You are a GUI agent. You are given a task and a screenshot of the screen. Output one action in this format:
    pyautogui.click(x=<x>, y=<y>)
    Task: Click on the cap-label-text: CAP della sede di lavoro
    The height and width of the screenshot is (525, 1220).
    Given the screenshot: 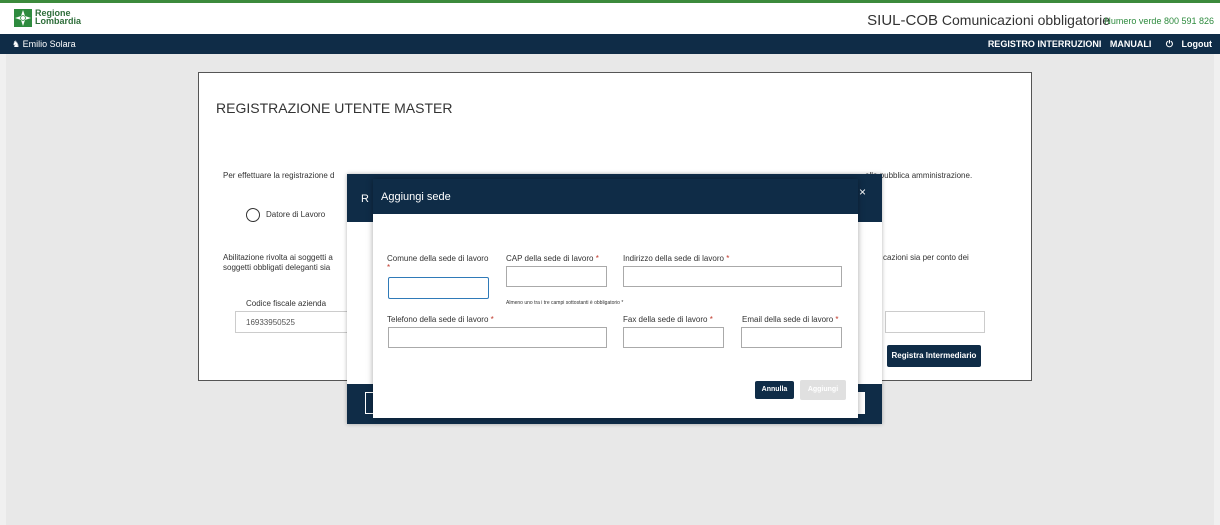 What is the action you would take?
    pyautogui.click(x=550, y=258)
    